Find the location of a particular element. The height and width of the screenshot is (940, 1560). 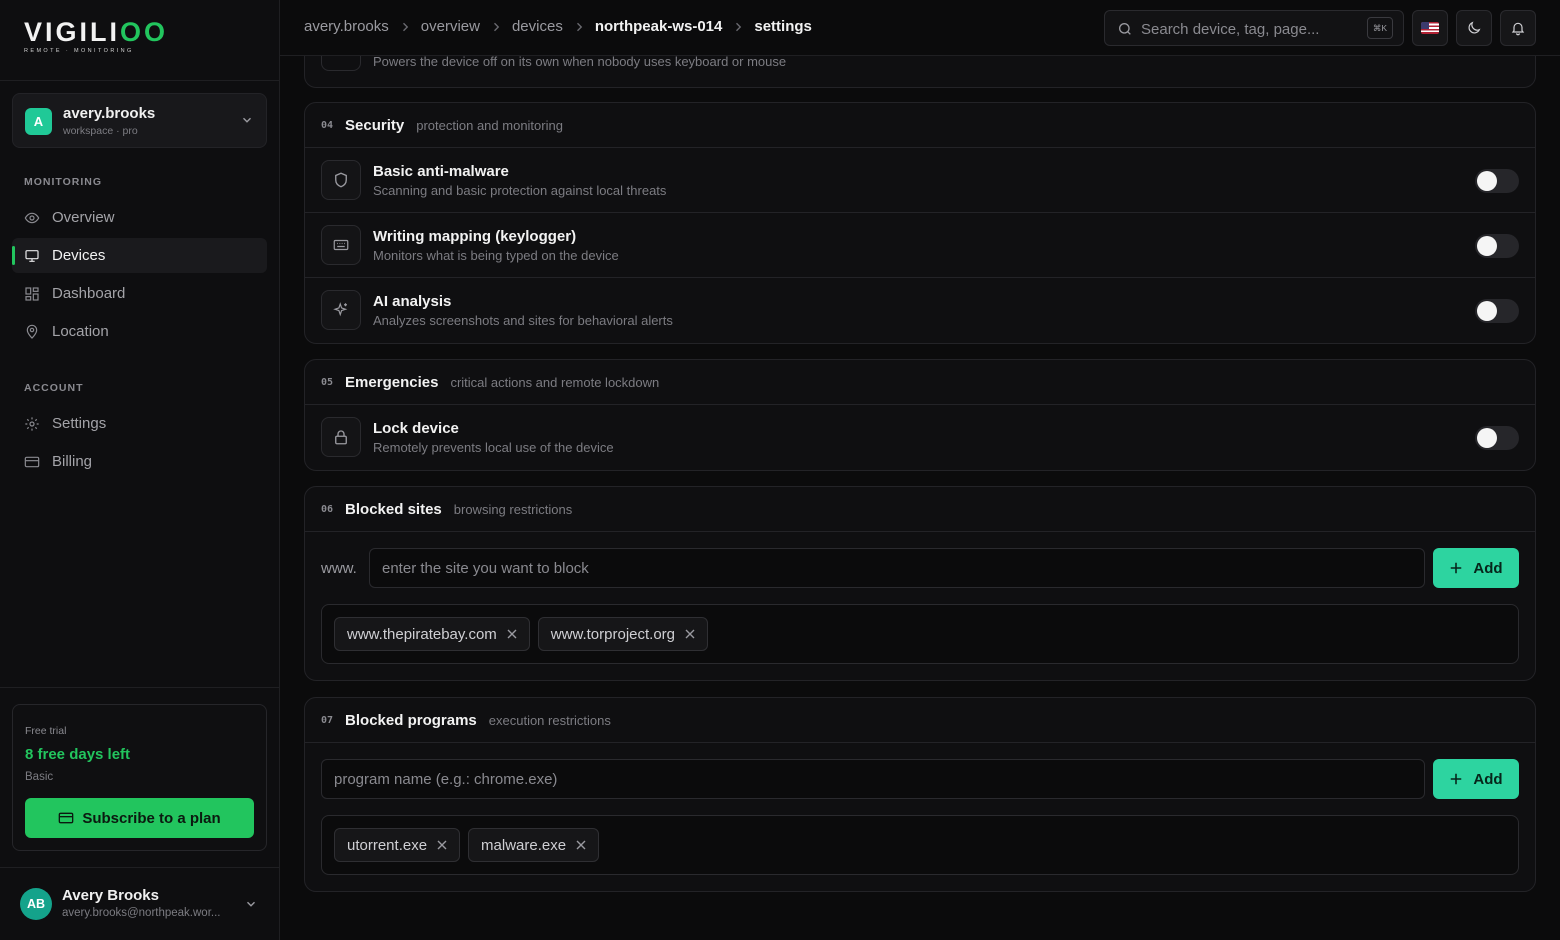

section-subtitle: execution restrictions is located at coordinates (549, 720).